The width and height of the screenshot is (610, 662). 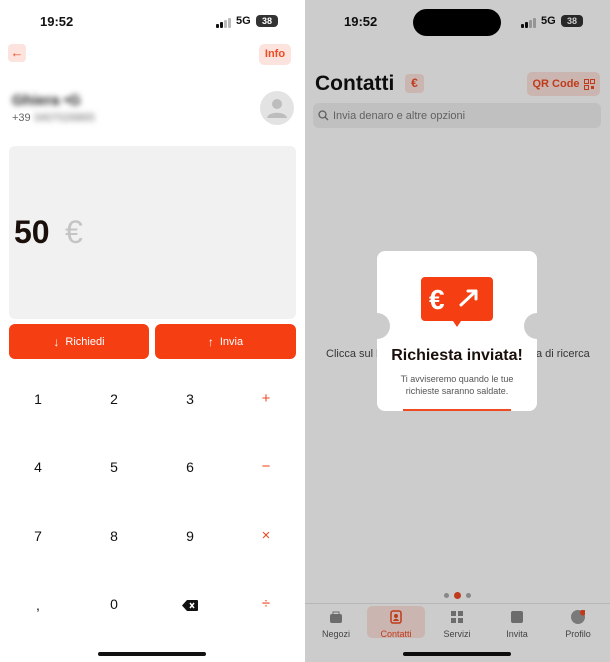 I want to click on arrow-up-icon: ↑, so click(x=210, y=341).